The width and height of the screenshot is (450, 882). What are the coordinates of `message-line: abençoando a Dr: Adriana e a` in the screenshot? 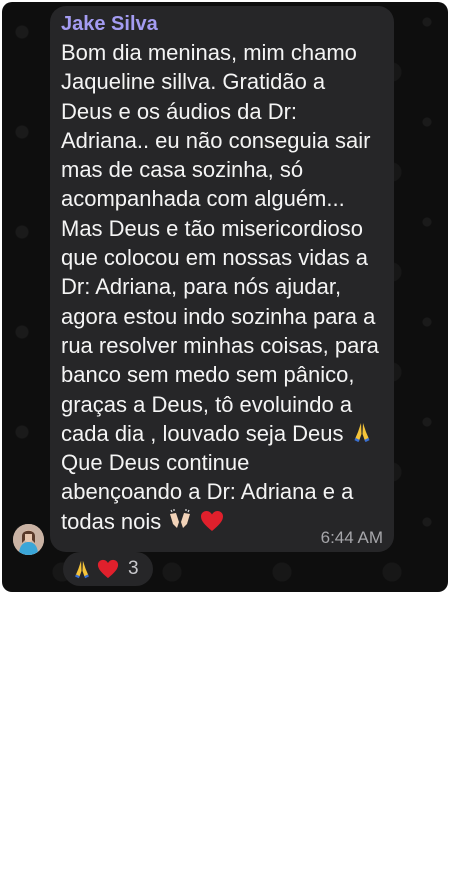 It's located at (207, 492).